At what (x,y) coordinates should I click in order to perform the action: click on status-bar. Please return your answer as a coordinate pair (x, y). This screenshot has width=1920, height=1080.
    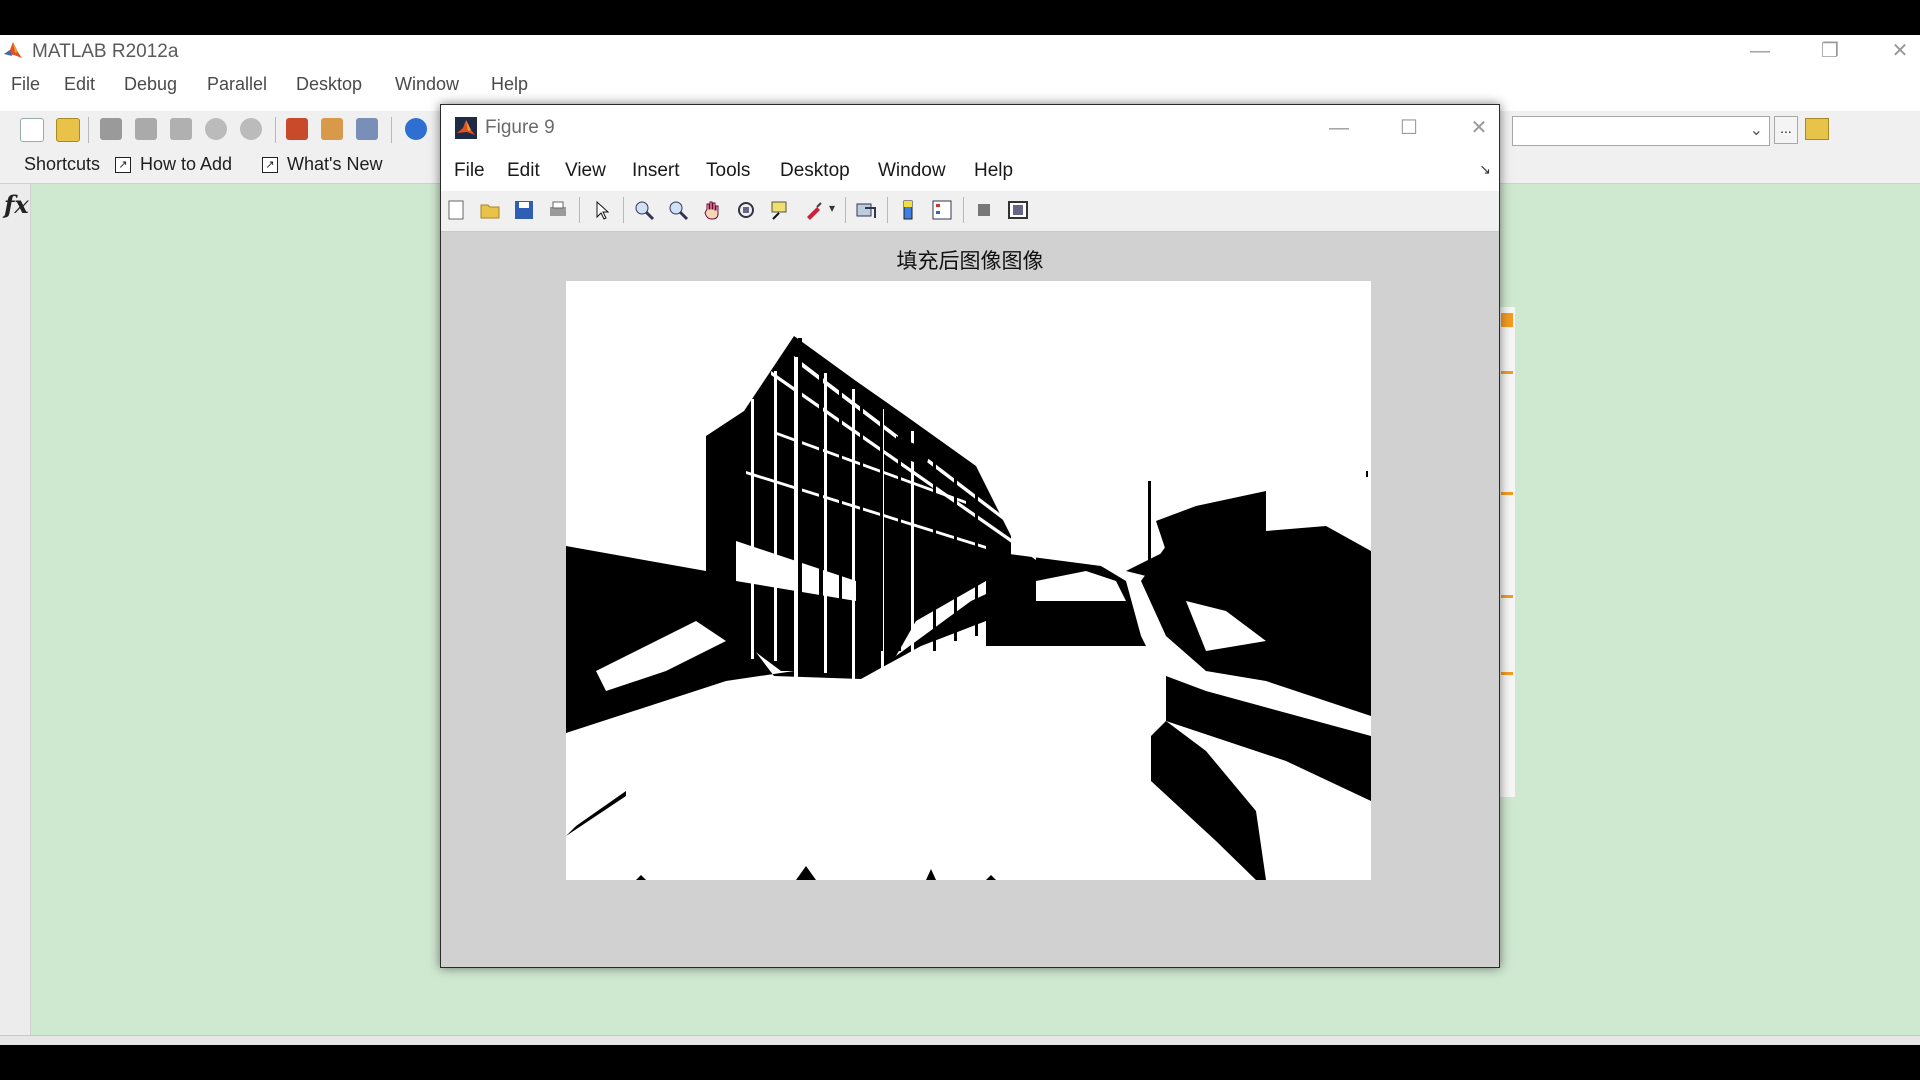
    Looking at the image, I should click on (960, 1040).